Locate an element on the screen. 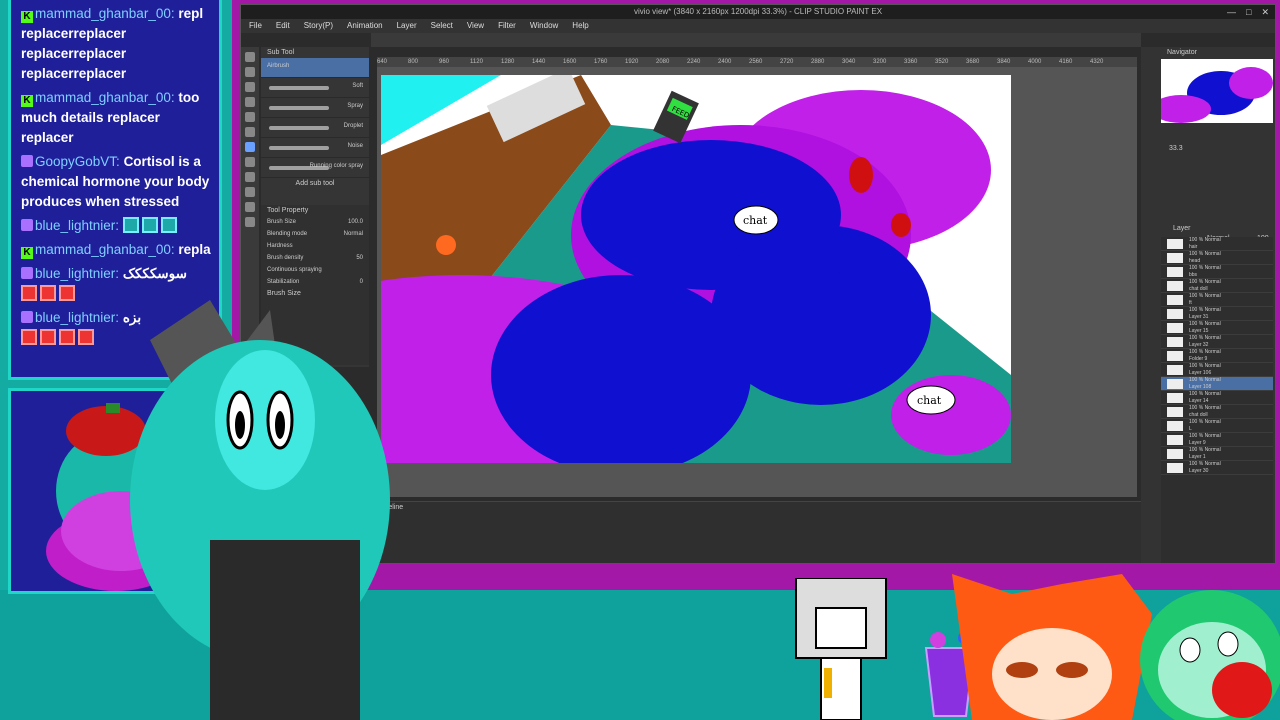 This screenshot has height=720, width=1280. chat-message: blue_lightnier: سوسکککک is located at coordinates (117, 274).